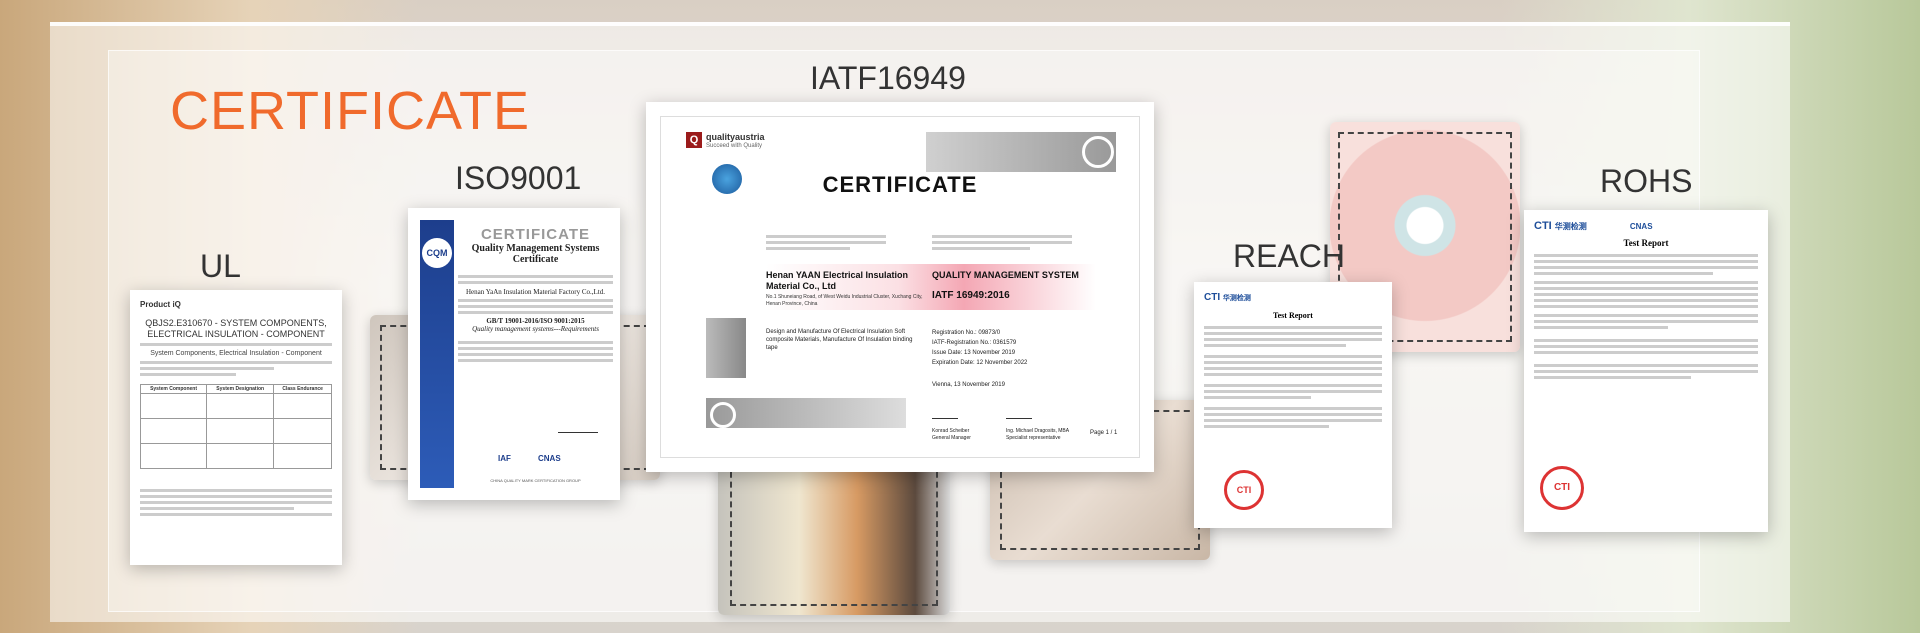 This screenshot has width=1920, height=633. I want to click on top-divider, so click(920, 24).